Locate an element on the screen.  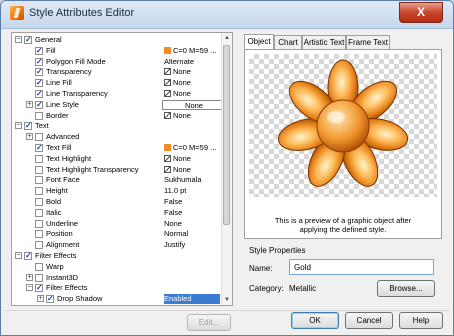
tree-row: Text Highlight None is located at coordinates (117, 159).